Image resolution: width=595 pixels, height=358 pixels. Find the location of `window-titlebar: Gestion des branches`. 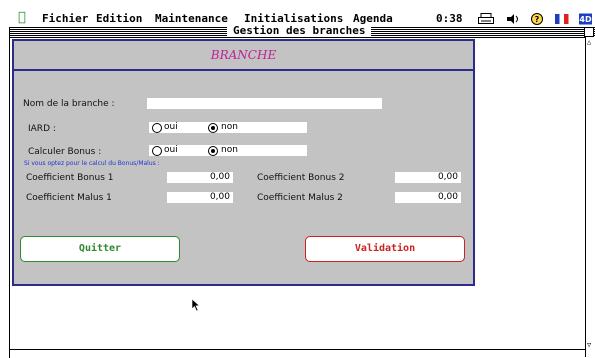

window-titlebar: Gestion des branches is located at coordinates (302, 31).